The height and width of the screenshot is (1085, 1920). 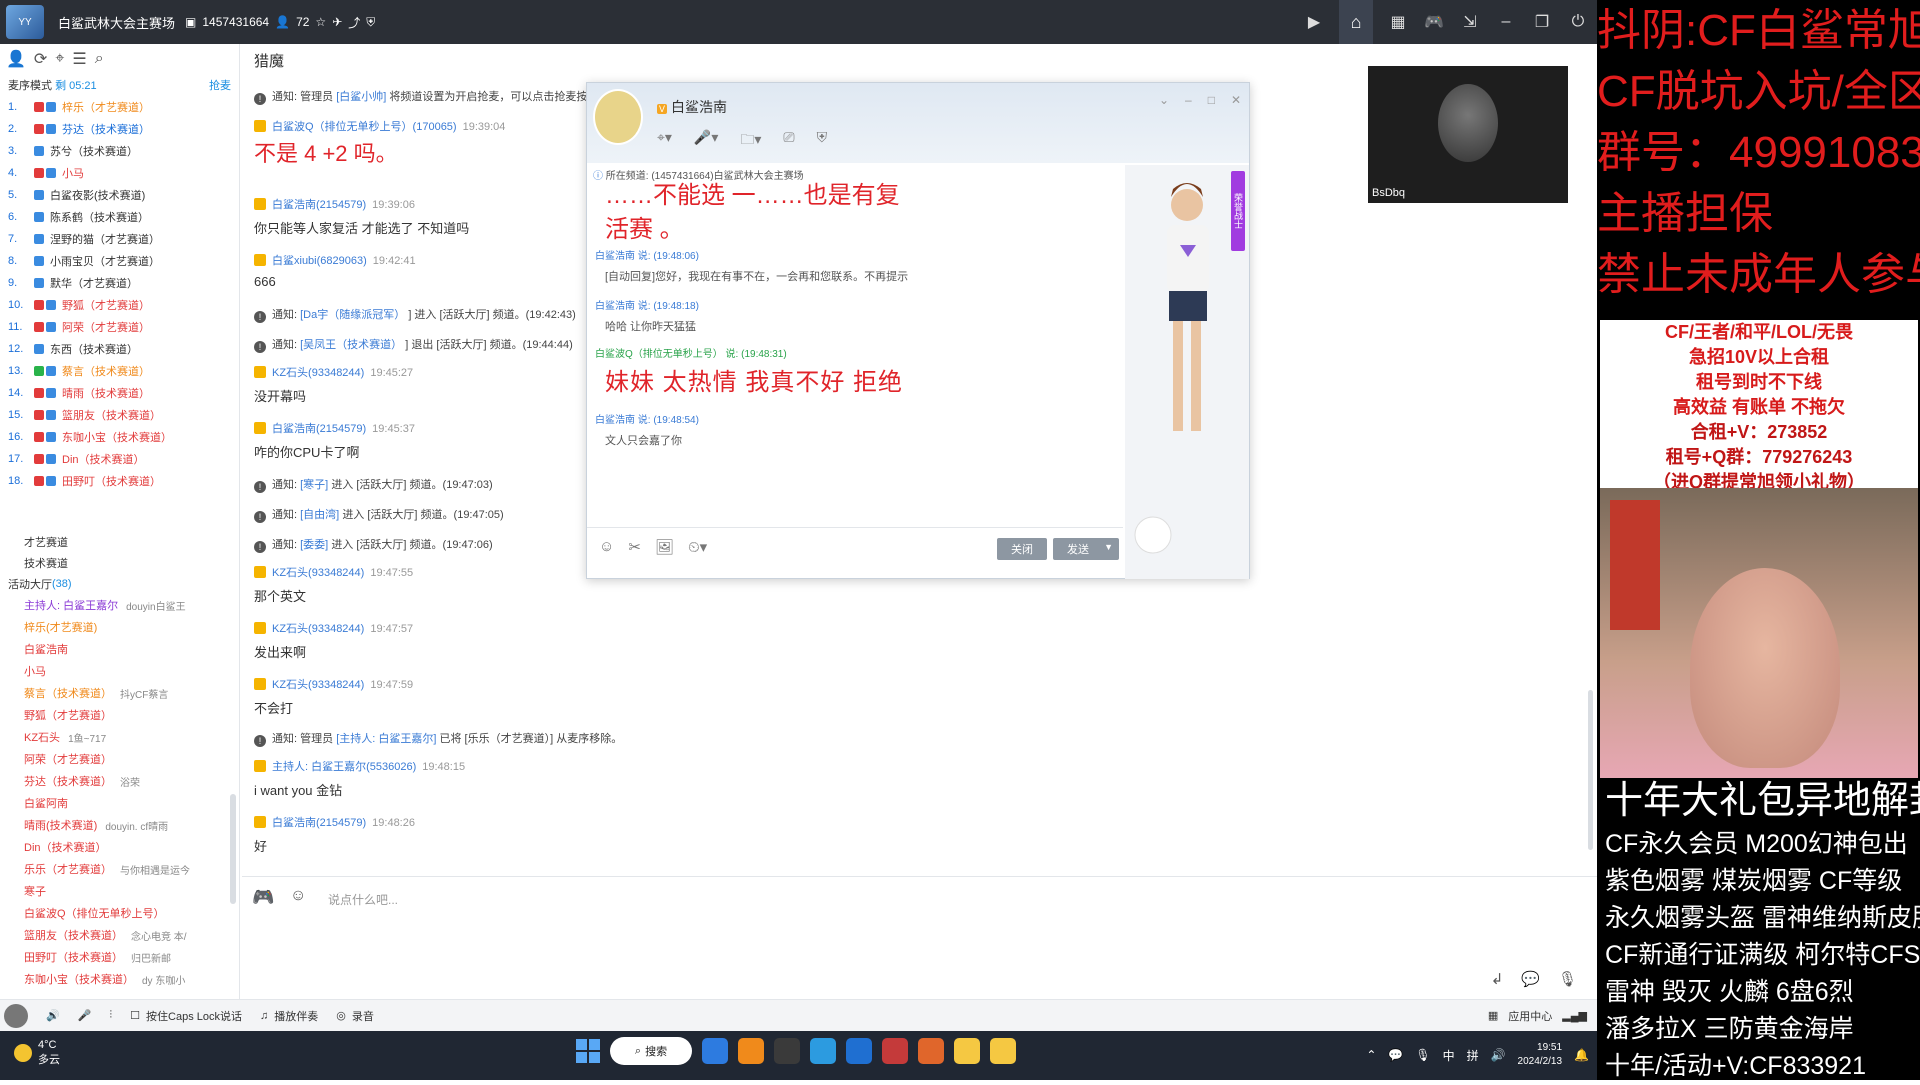 What do you see at coordinates (314, 545) in the screenshot?
I see `notice-user-link: [委委]` at bounding box center [314, 545].